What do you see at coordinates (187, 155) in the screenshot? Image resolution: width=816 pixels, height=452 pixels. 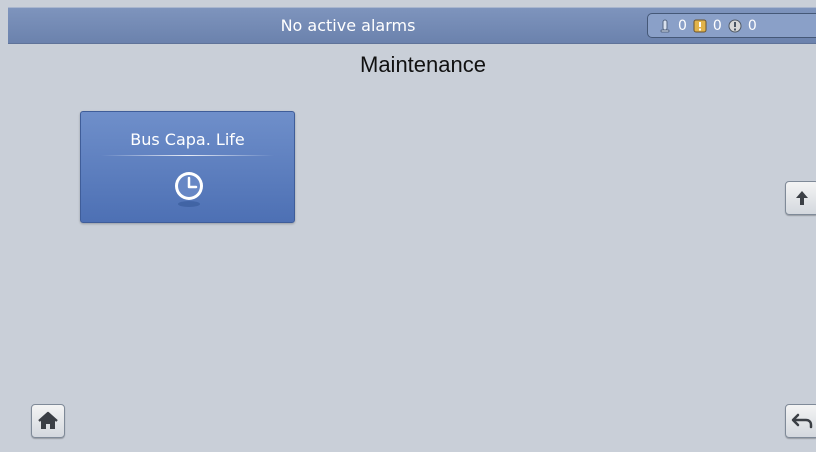 I see `tile-divider` at bounding box center [187, 155].